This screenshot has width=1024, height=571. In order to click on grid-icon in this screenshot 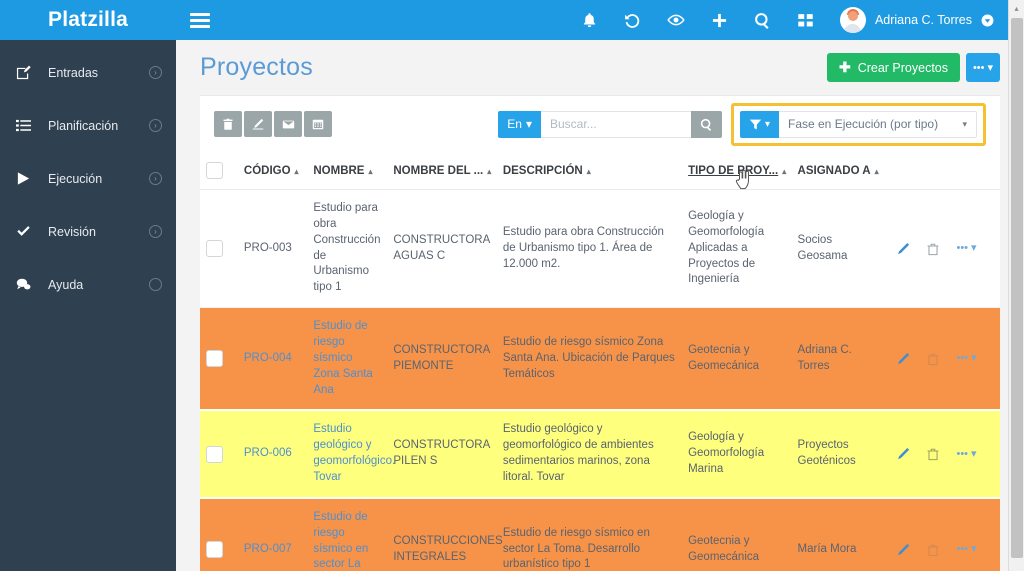, I will do `click(805, 20)`.